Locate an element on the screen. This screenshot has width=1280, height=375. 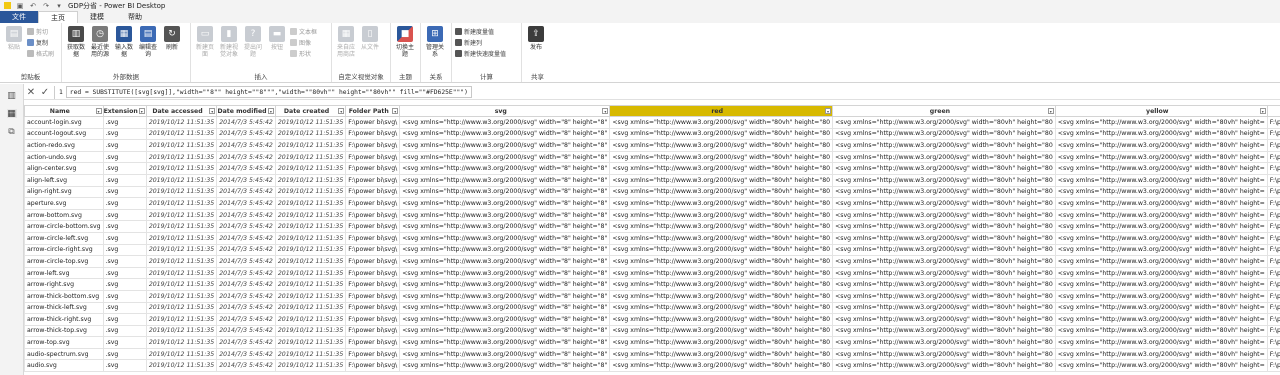
commit-formula-icon: ✓ is located at coordinates (45, 92).